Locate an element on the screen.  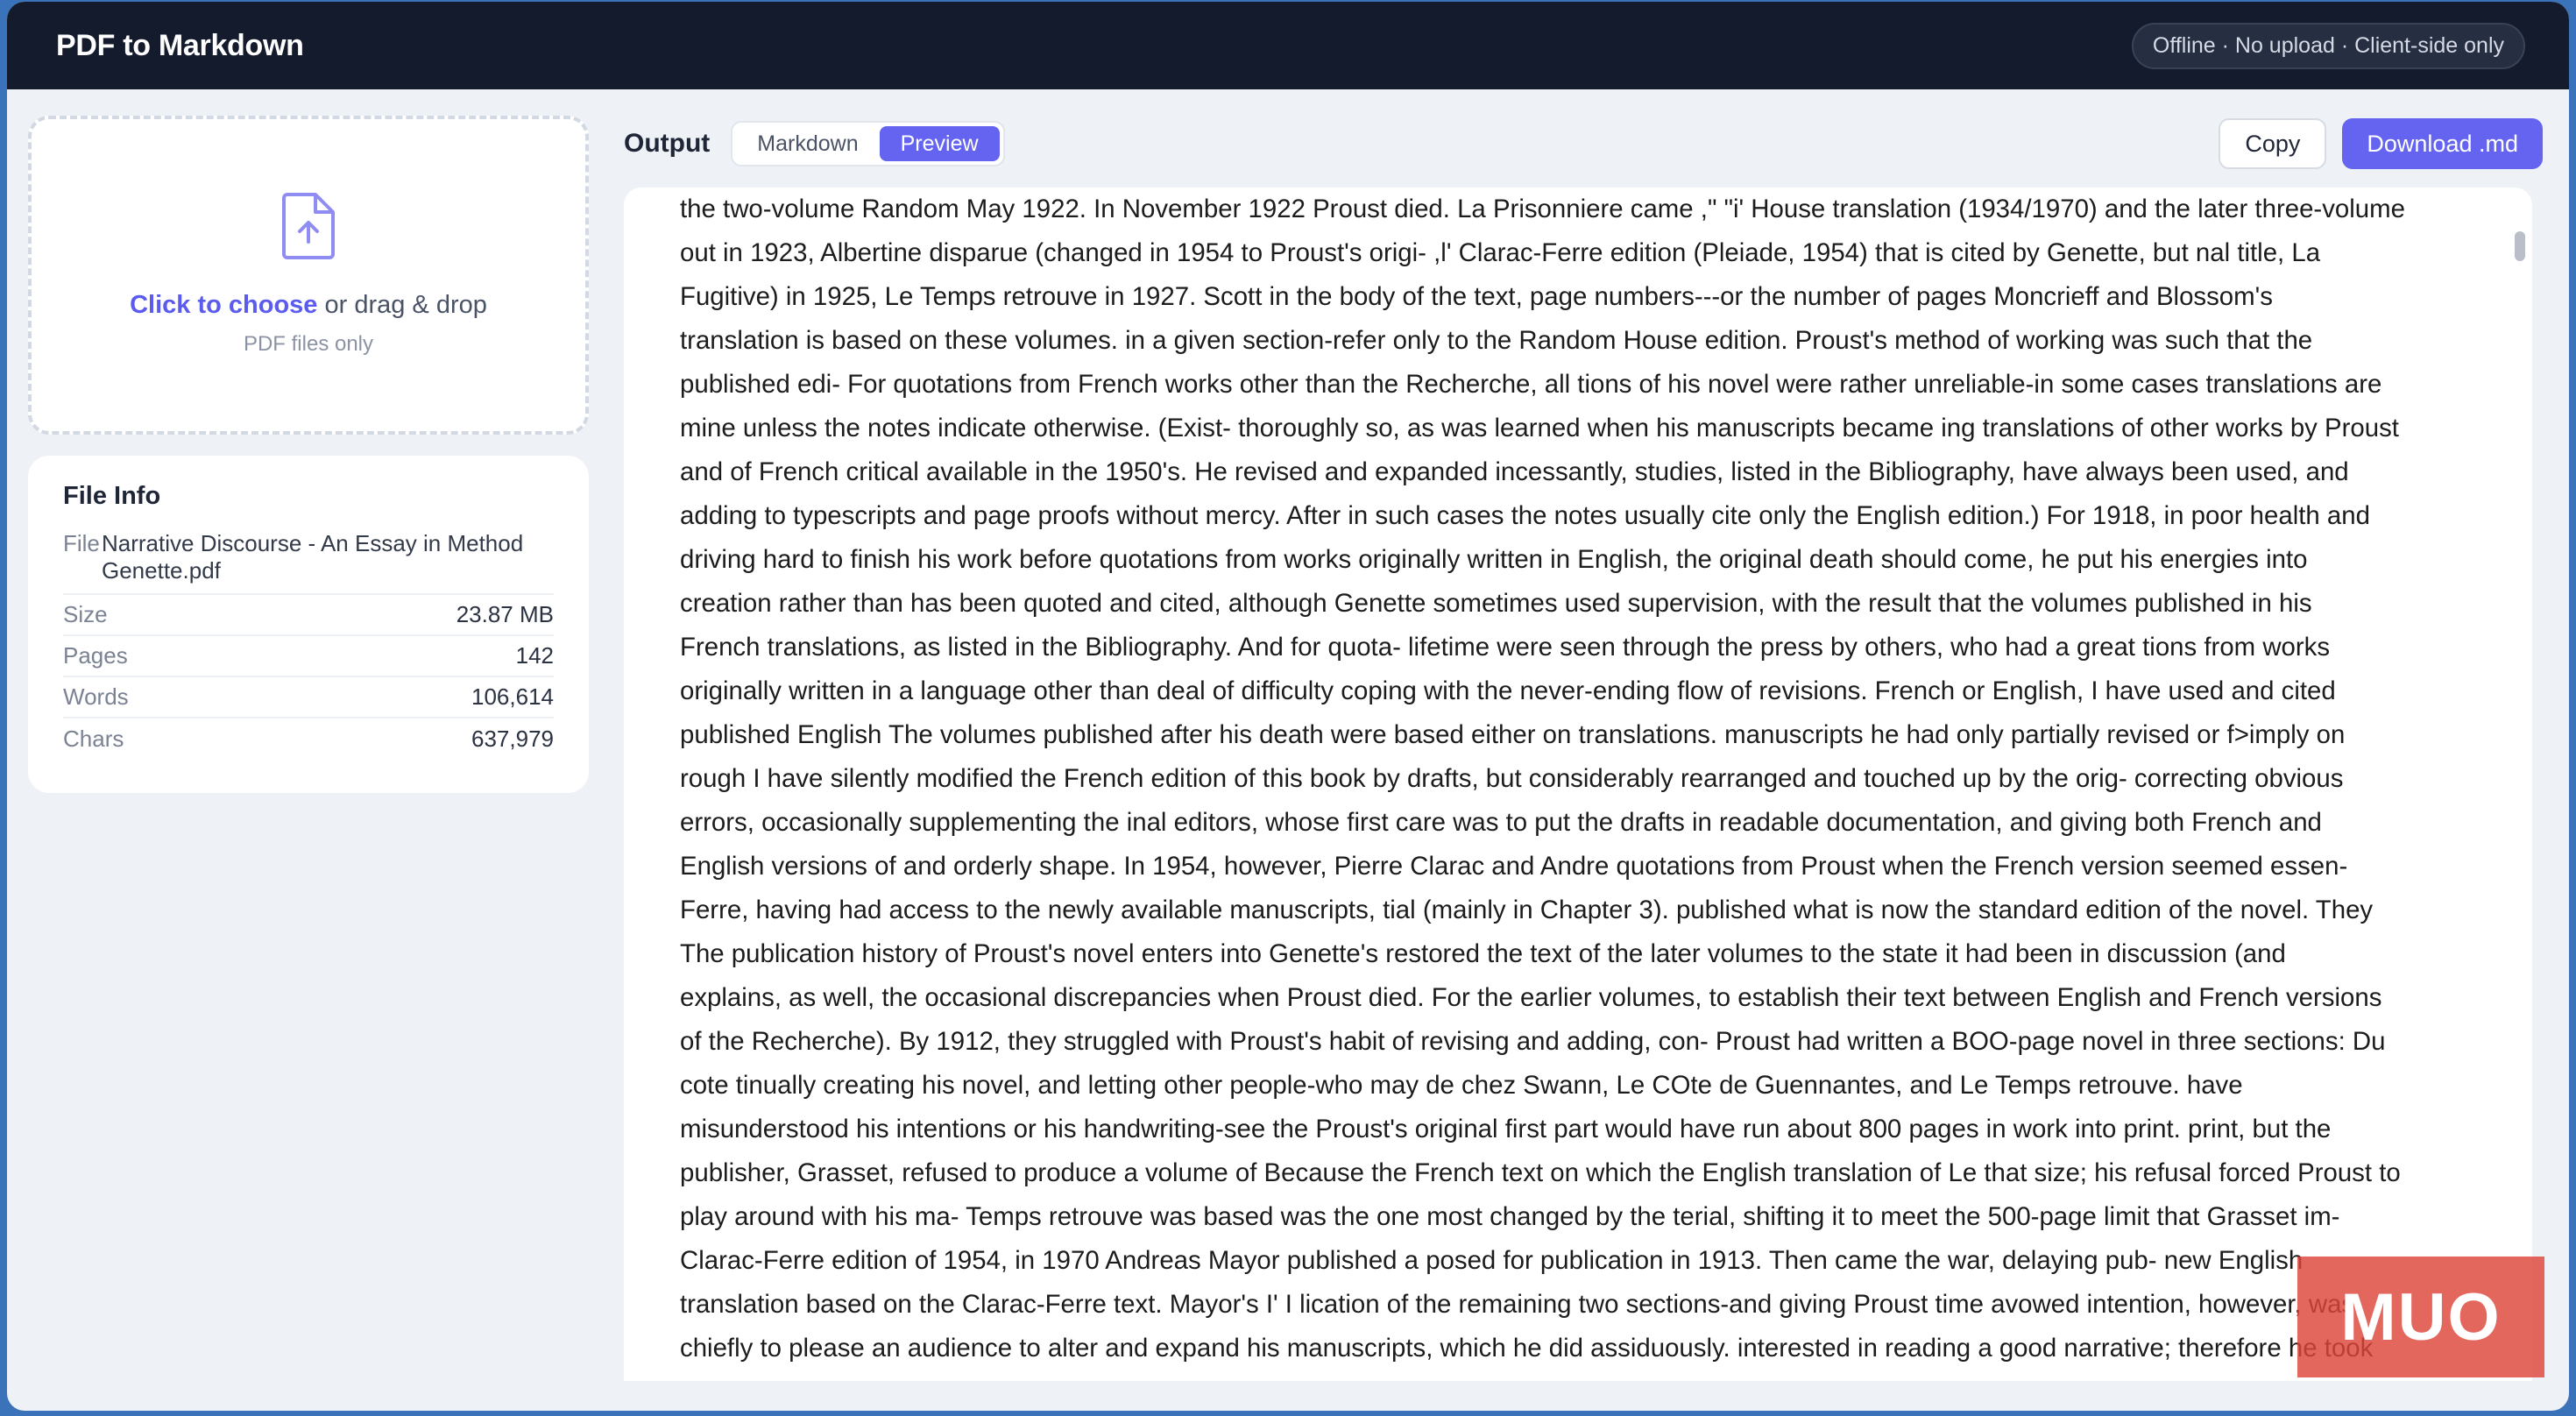
info-key: Words is located at coordinates (96, 696).